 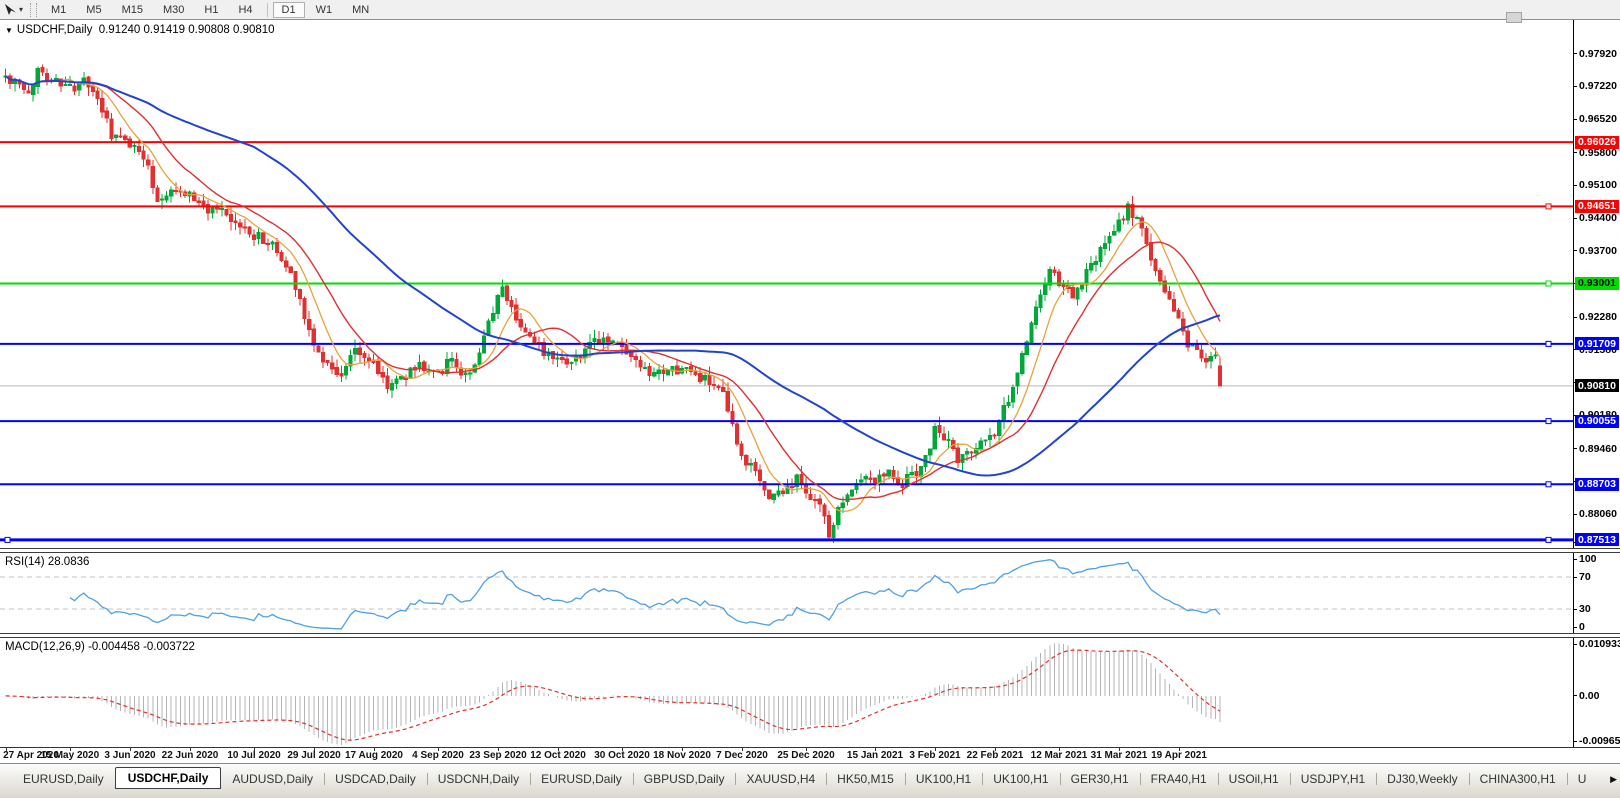 What do you see at coordinates (1595, 514) in the screenshot?
I see `price-tick-label: 0.88060` at bounding box center [1595, 514].